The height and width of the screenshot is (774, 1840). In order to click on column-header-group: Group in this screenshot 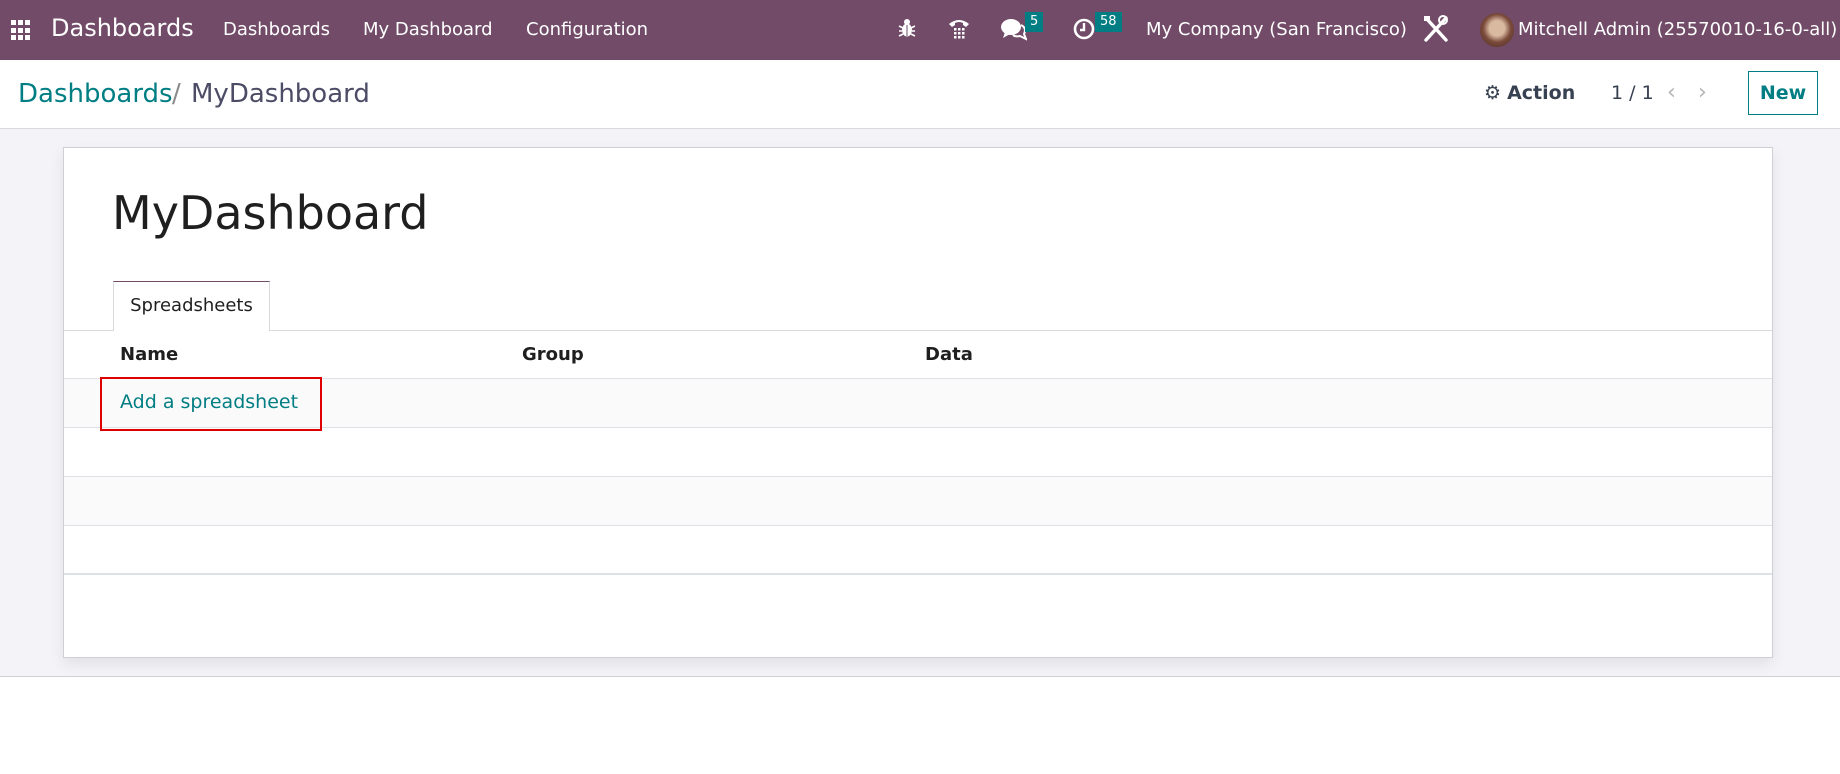, I will do `click(553, 354)`.